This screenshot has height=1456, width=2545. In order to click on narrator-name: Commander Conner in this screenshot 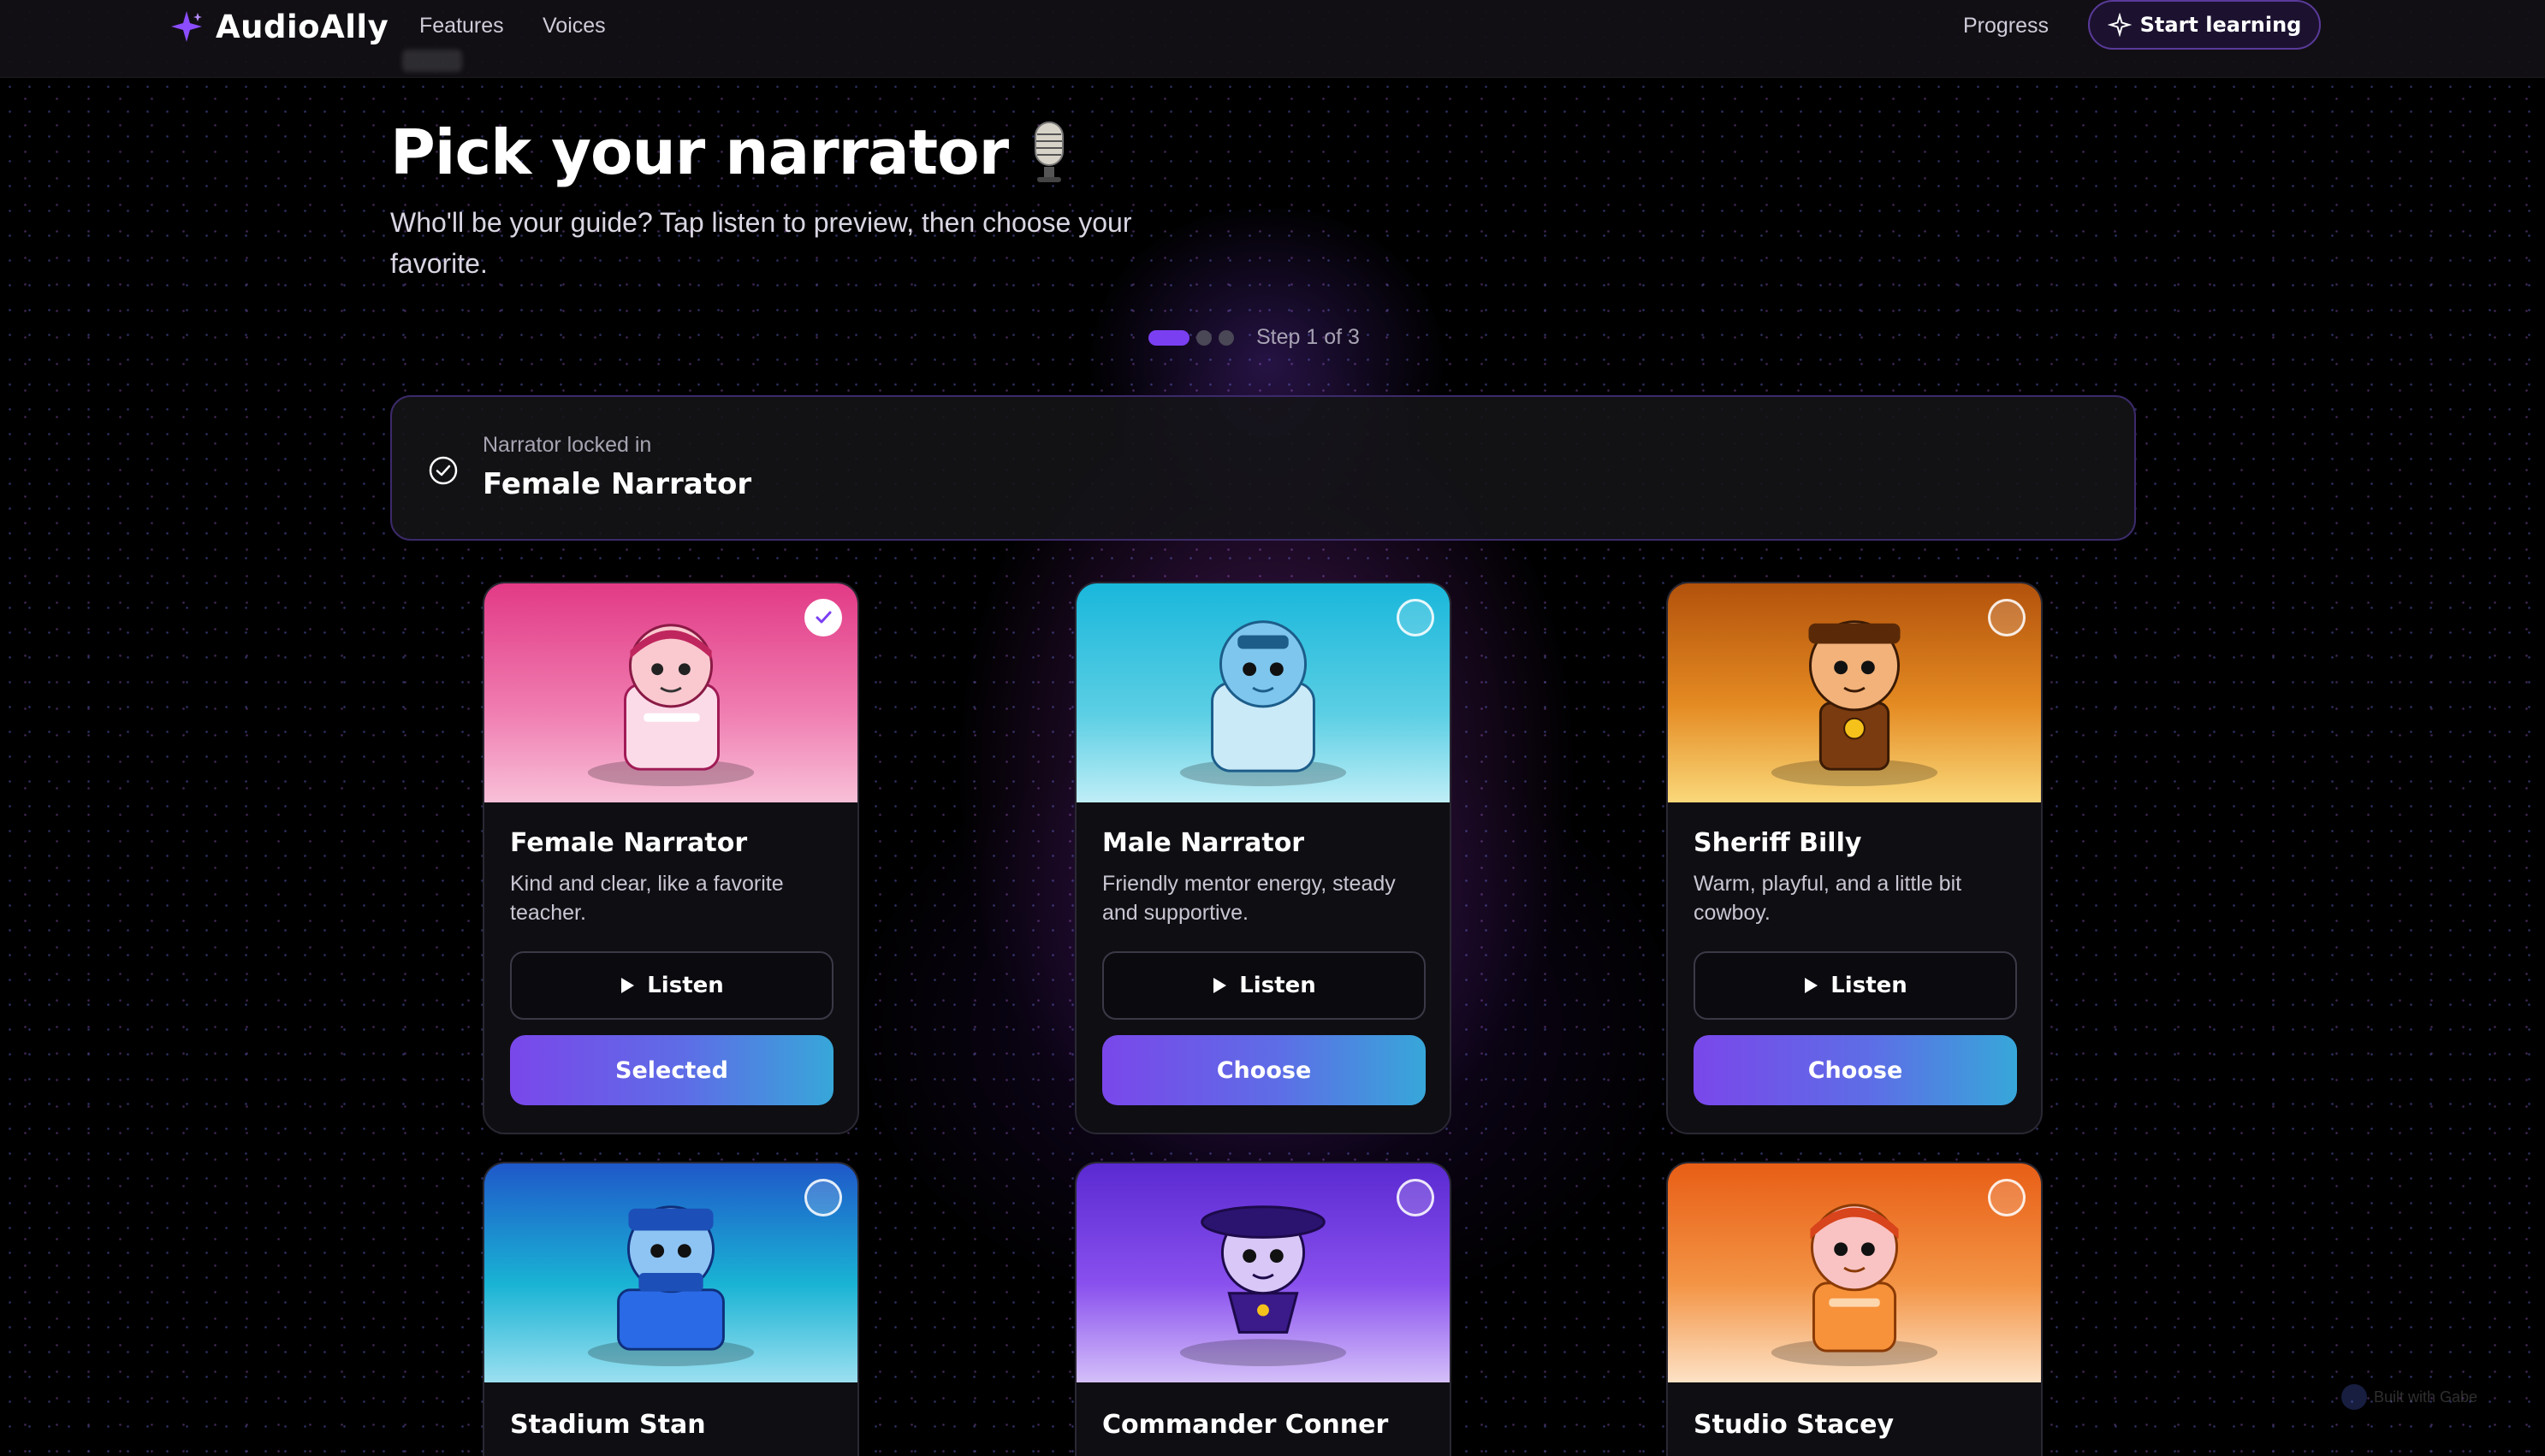, I will do `click(1245, 1425)`.